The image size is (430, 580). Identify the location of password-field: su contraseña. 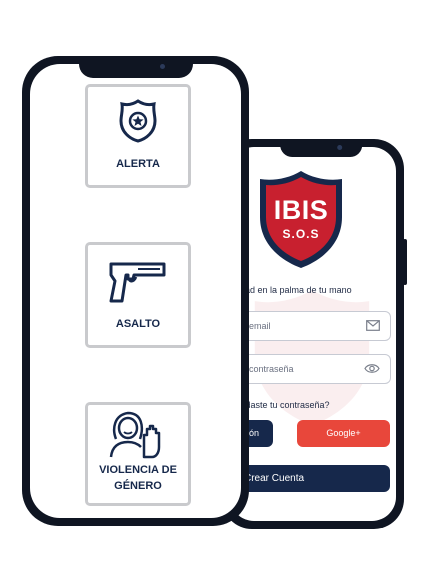
(310, 369).